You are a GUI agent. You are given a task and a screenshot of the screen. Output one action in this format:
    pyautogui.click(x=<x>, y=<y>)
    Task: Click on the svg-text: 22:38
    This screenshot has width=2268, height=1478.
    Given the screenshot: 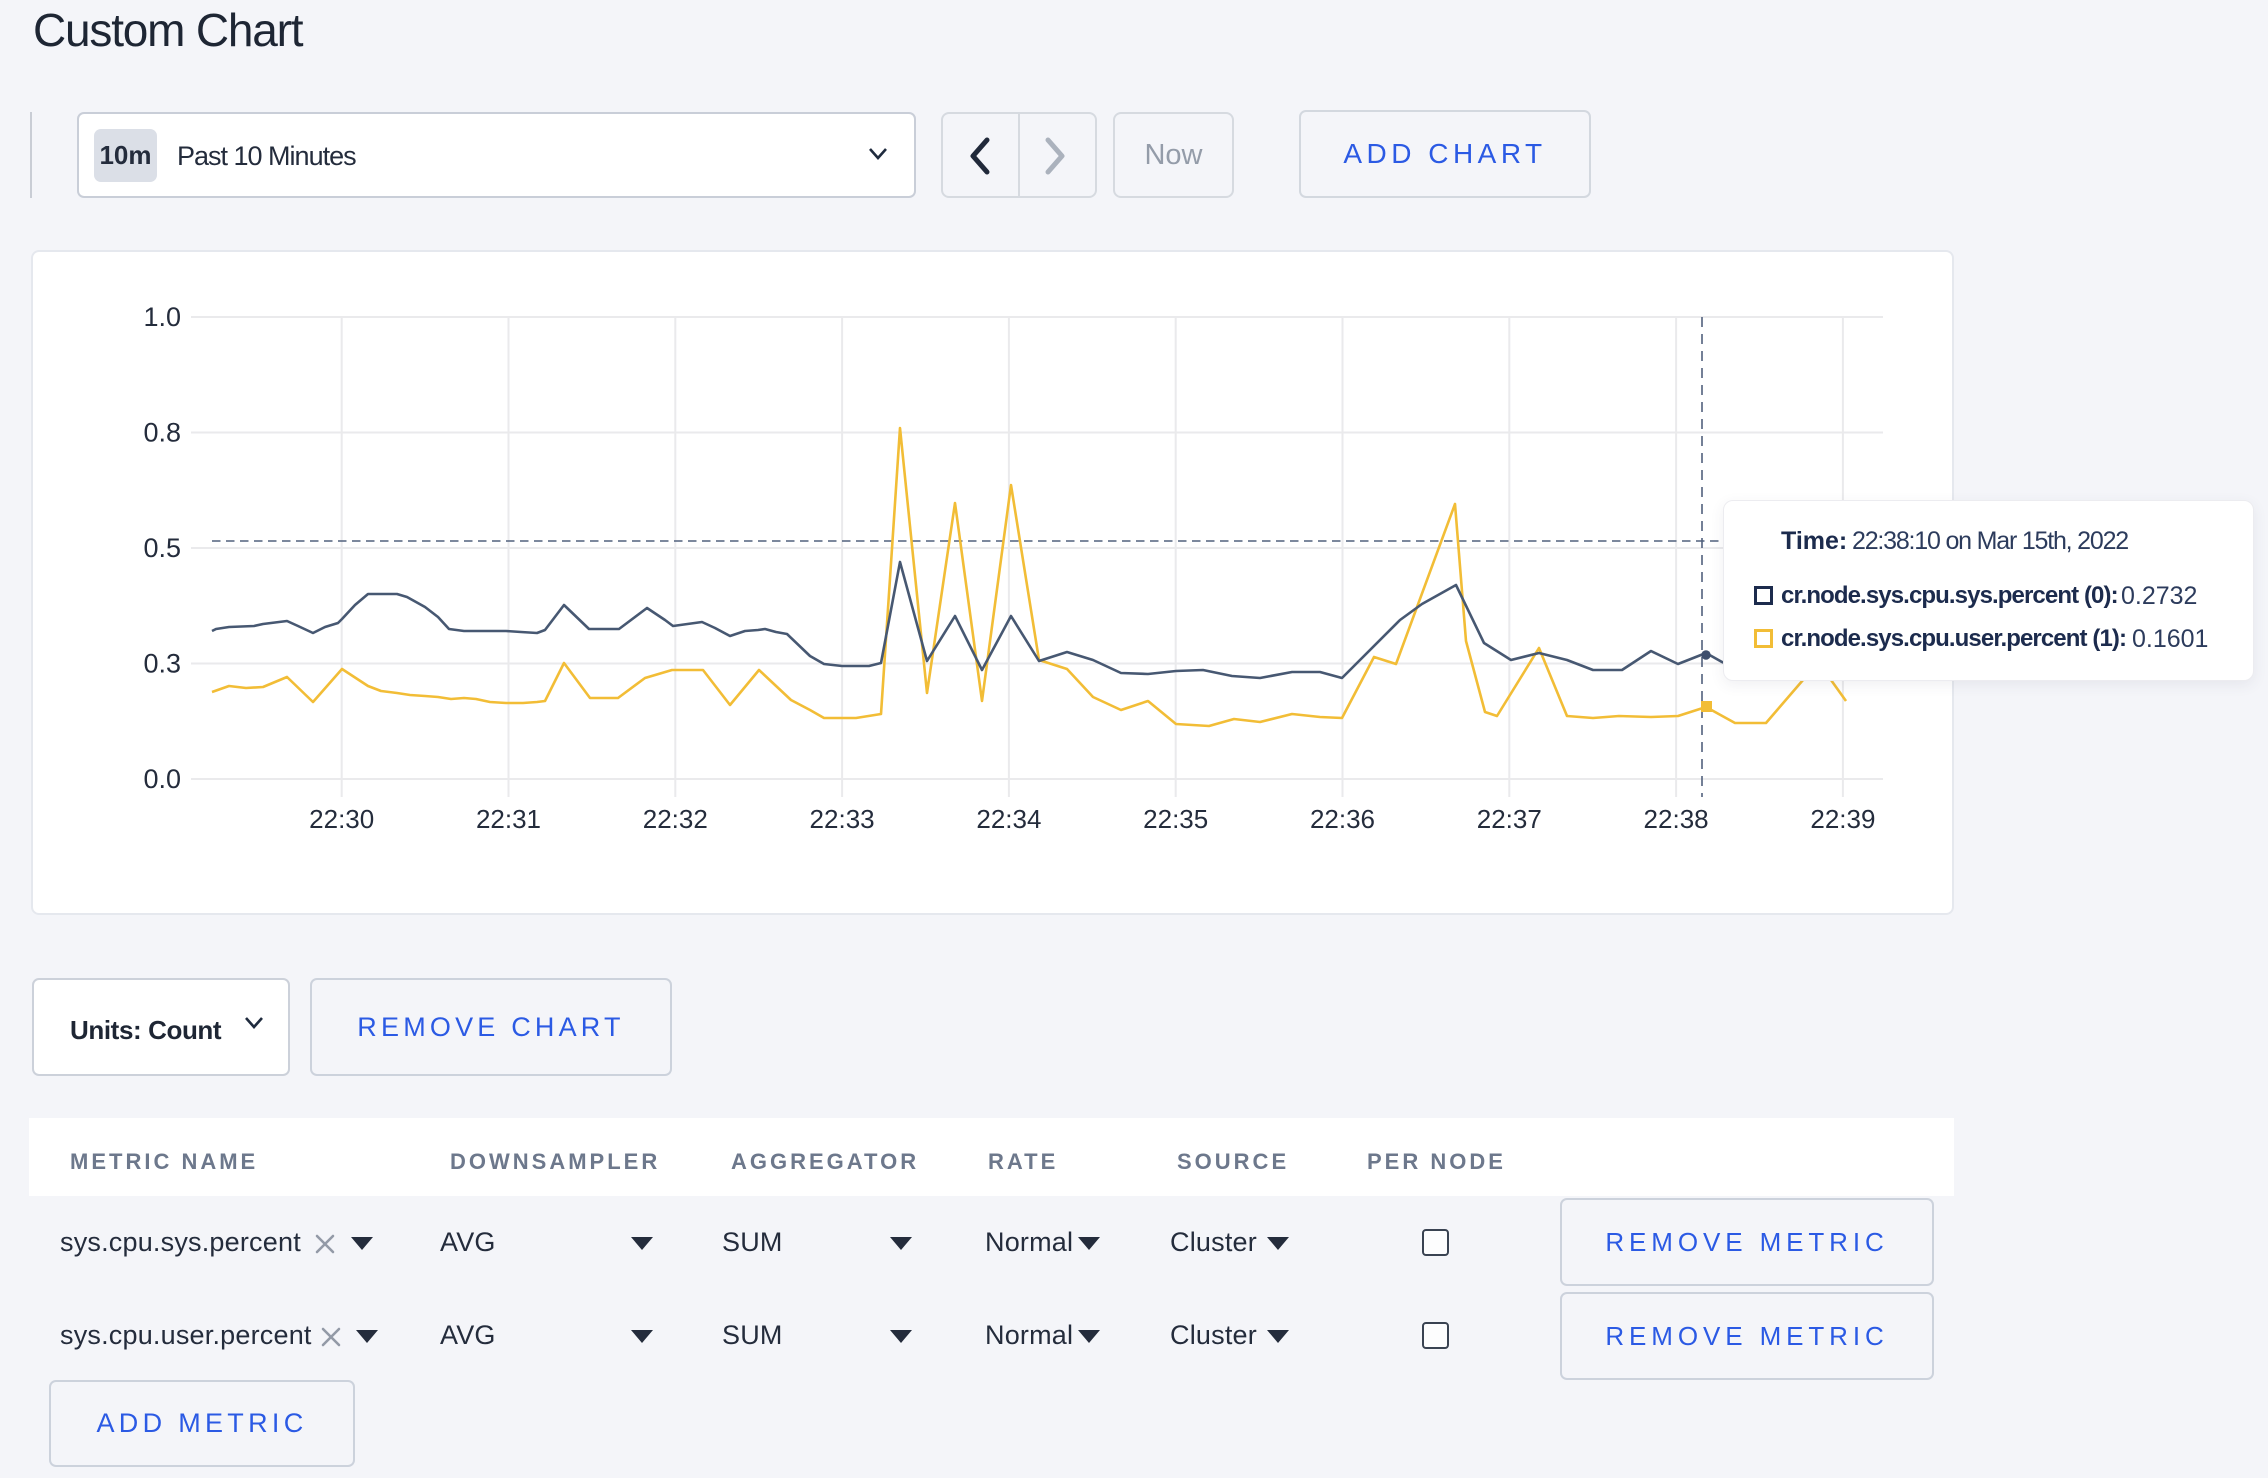 What is the action you would take?
    pyautogui.click(x=1676, y=819)
    